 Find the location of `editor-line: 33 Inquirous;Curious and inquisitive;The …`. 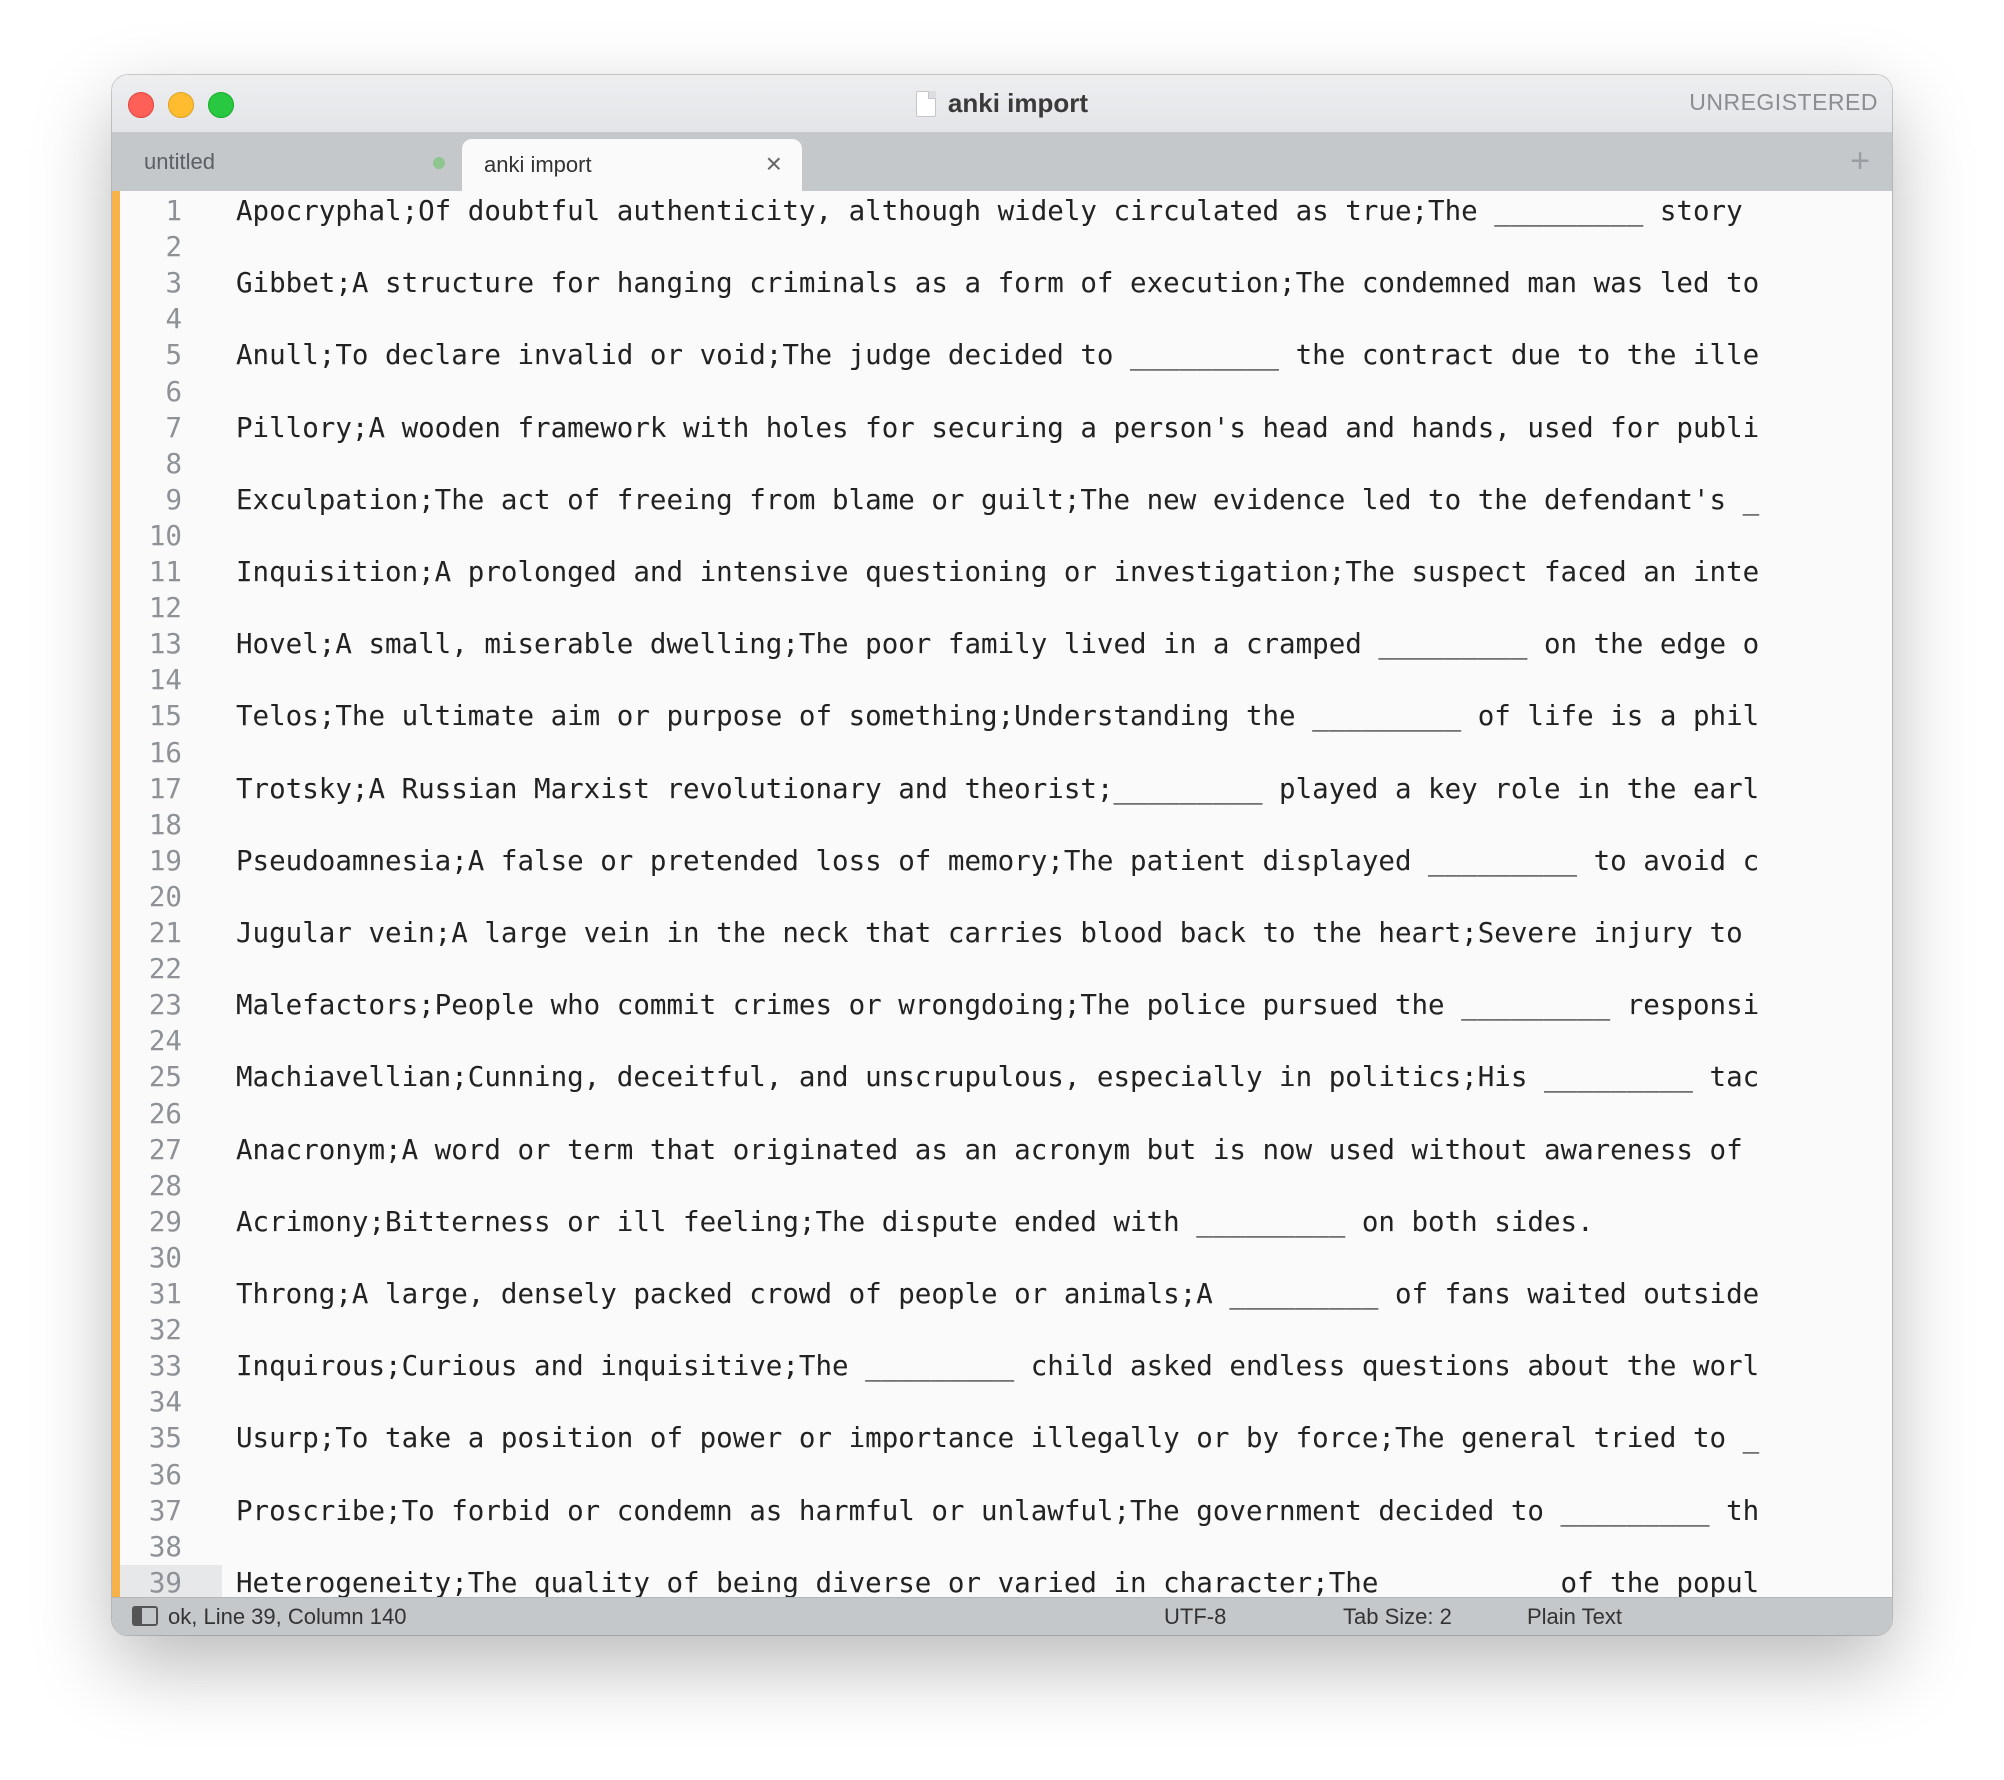

editor-line: 33 Inquirous;Curious and inquisitive;The … is located at coordinates (1002, 1366).